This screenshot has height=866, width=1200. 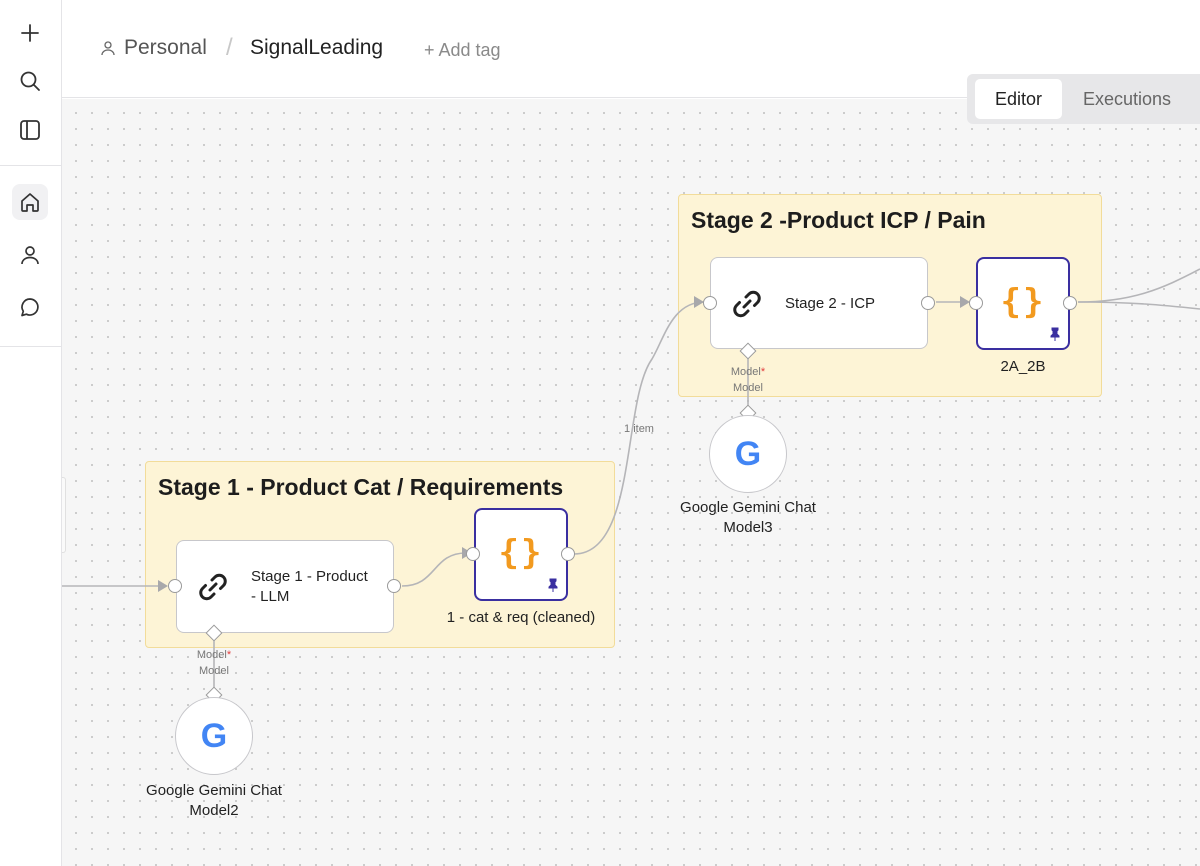 What do you see at coordinates (639, 429) in the screenshot?
I see `edge-item-count: 1 item` at bounding box center [639, 429].